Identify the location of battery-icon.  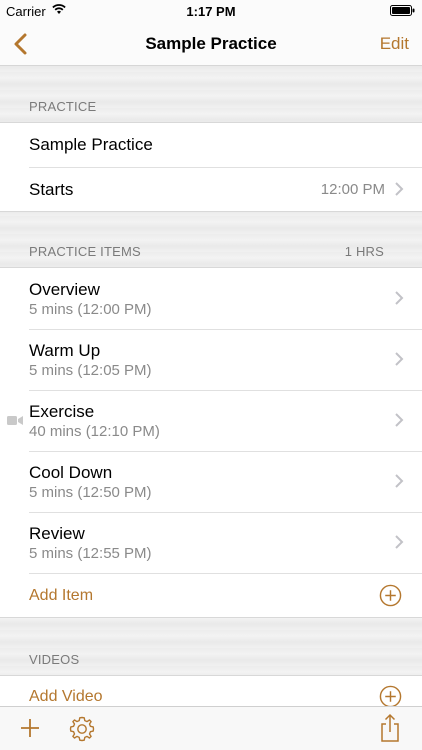
(402, 10).